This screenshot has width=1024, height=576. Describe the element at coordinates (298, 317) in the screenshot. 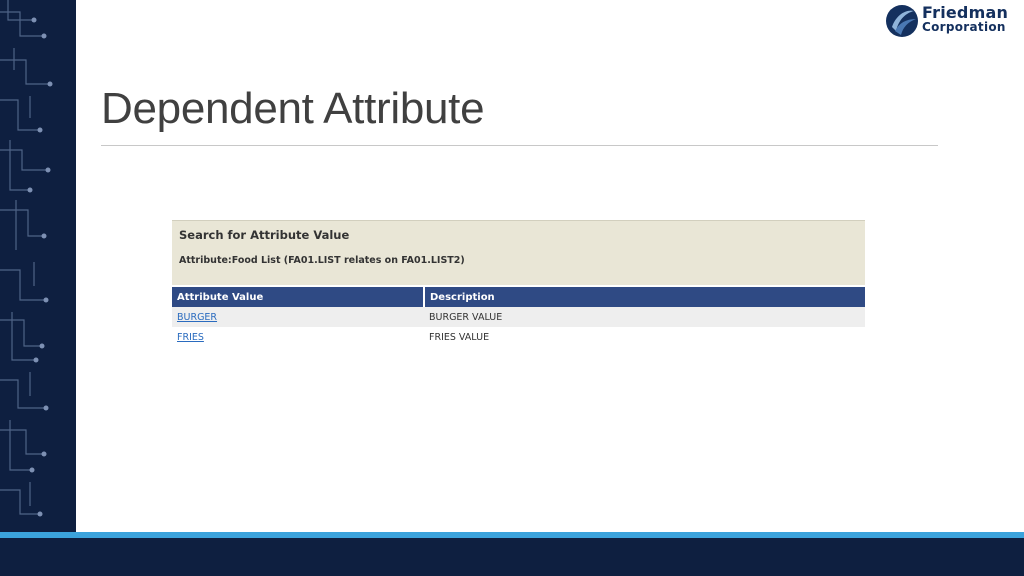

I see `table-cell-value: BURGER` at that location.